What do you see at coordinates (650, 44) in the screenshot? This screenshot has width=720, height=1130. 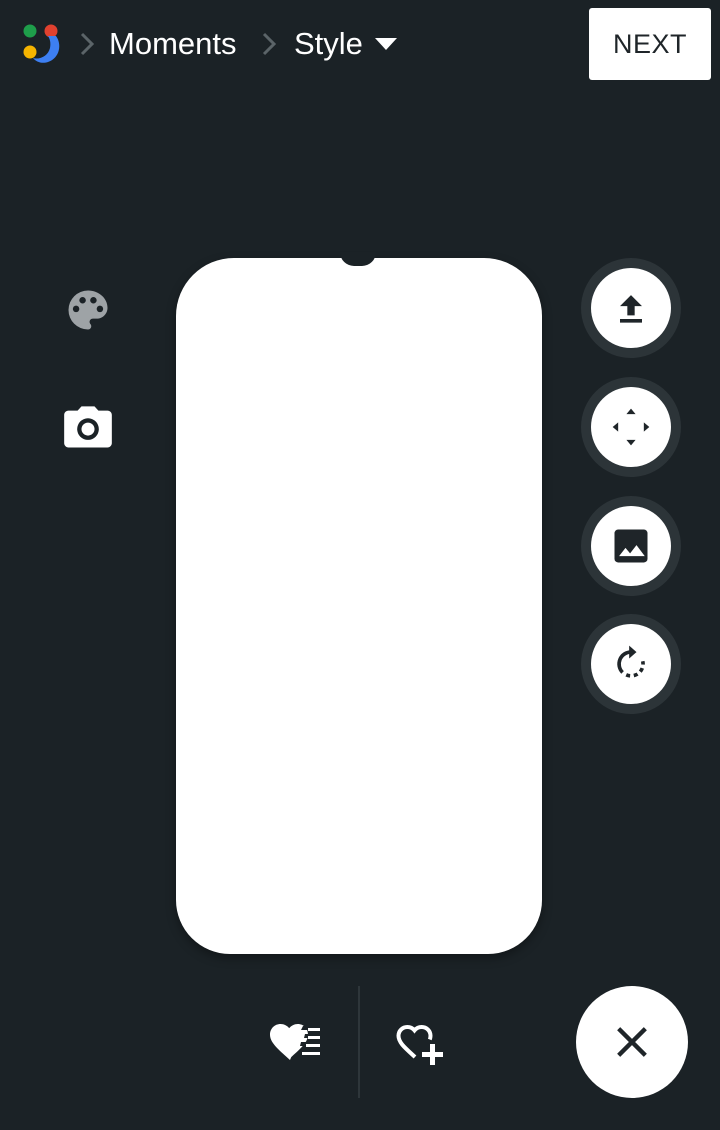 I see `next-button: NEXT` at bounding box center [650, 44].